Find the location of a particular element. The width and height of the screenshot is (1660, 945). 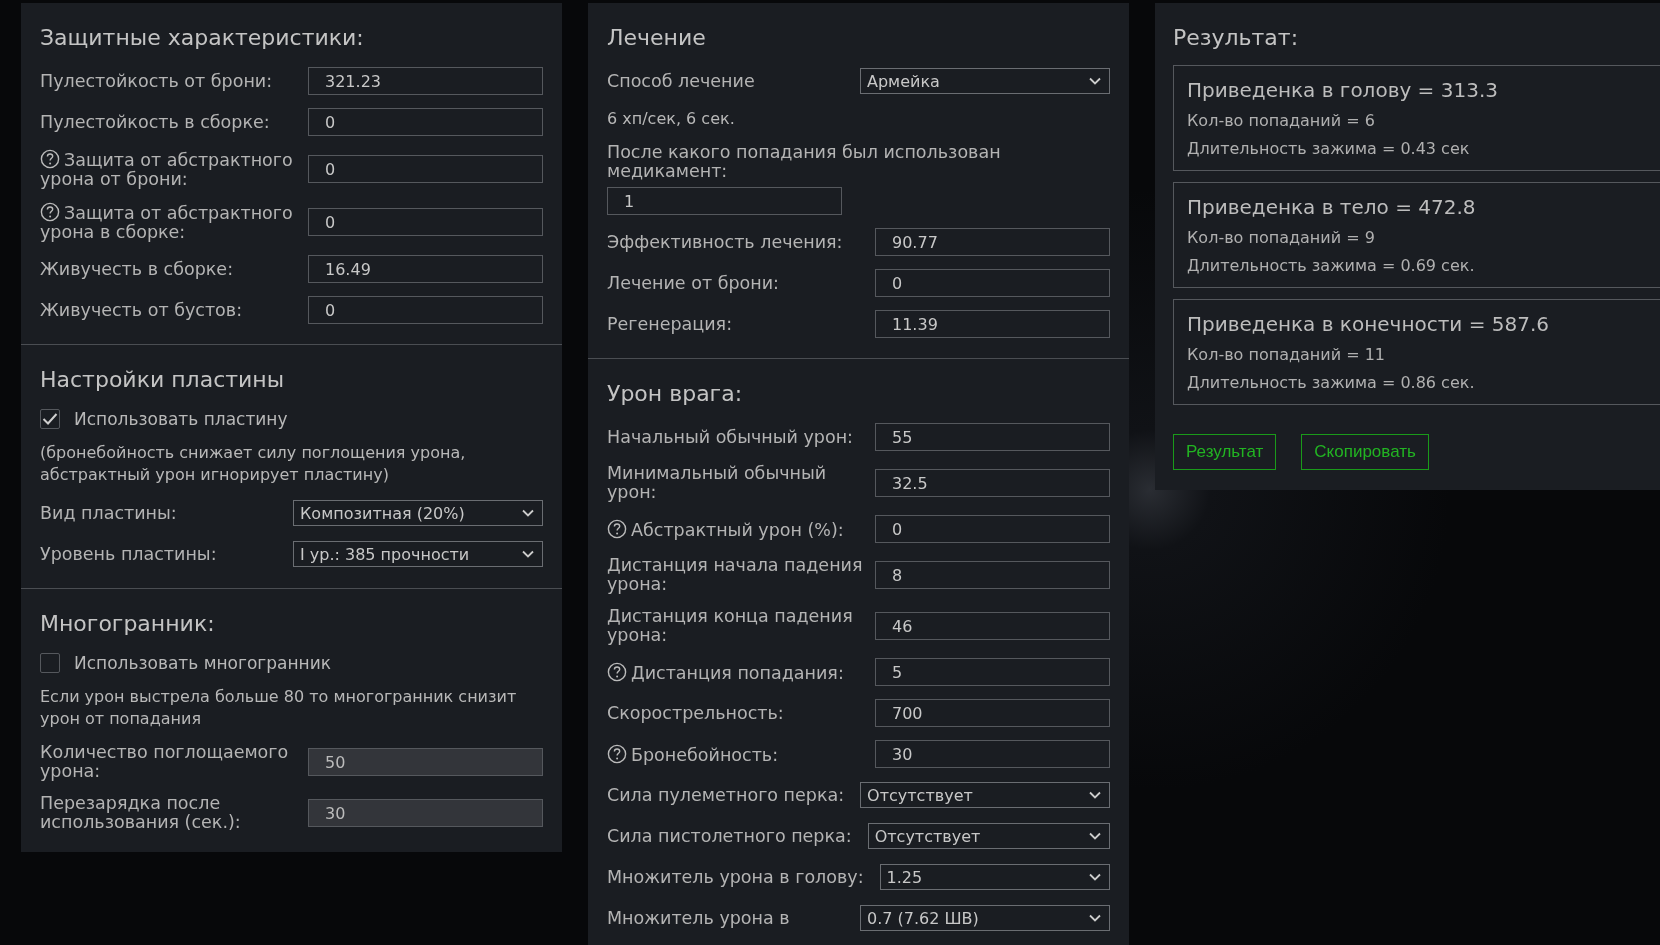

hint-text: (бронебойность снижает силу поглощения урона, абстрактный урон игнорирует пластину) is located at coordinates (253, 464).